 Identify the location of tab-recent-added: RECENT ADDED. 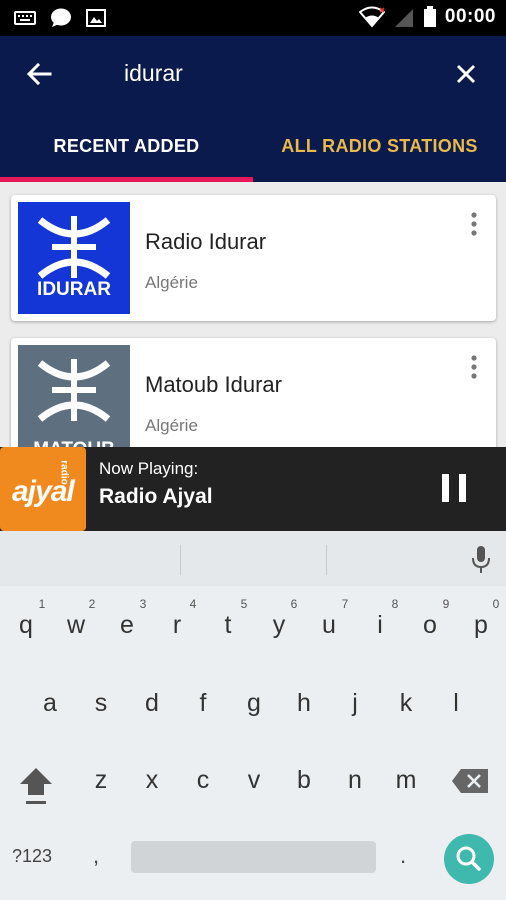
(126, 146).